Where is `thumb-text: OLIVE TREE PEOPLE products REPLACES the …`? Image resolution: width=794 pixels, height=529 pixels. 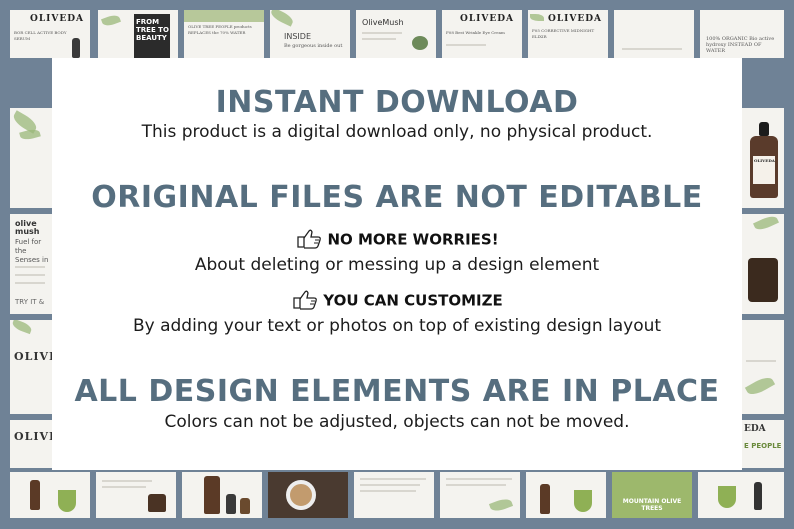 thumb-text: OLIVE TREE PEOPLE products REPLACES the … is located at coordinates (220, 29).